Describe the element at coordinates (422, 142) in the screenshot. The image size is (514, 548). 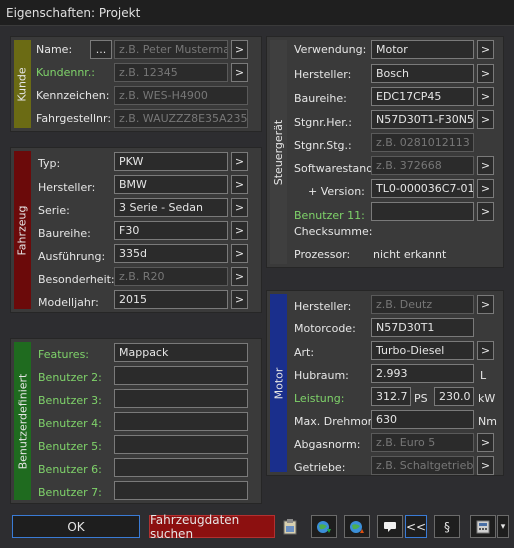
I see `stgnr-stg-field: z.B. 0281012113` at that location.